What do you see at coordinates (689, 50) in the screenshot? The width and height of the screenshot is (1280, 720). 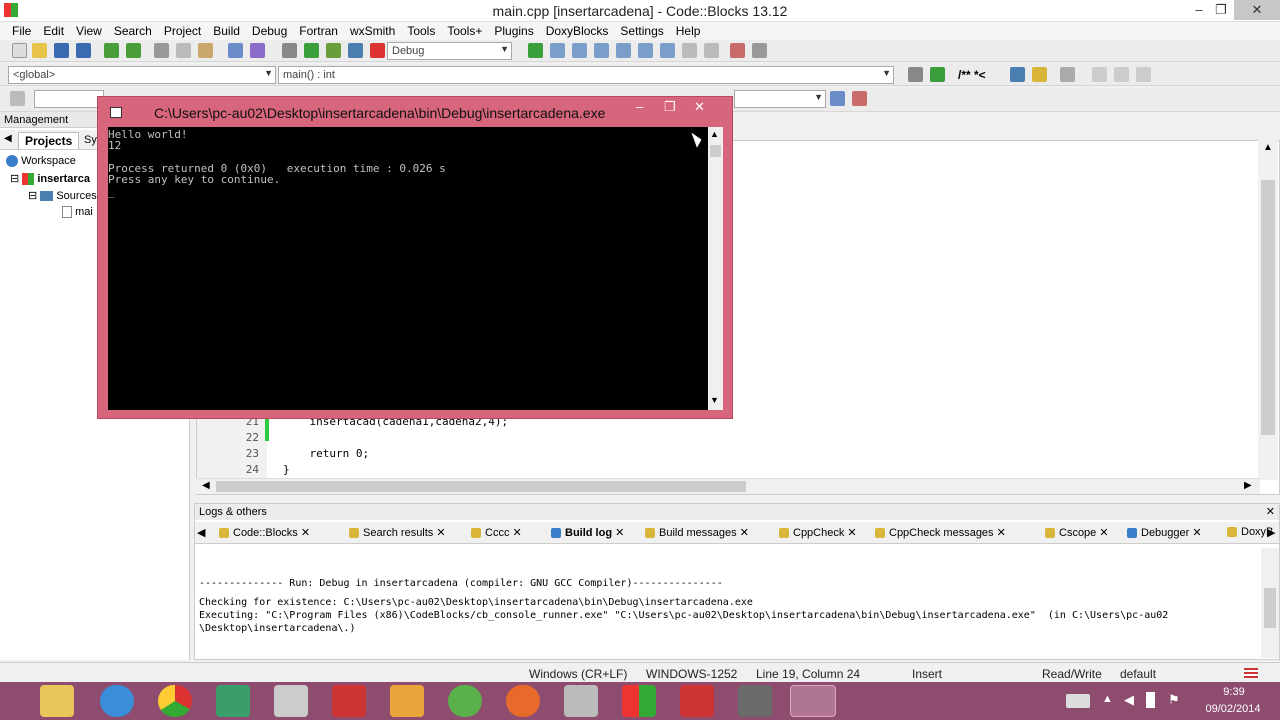 I see `pause-icon` at bounding box center [689, 50].